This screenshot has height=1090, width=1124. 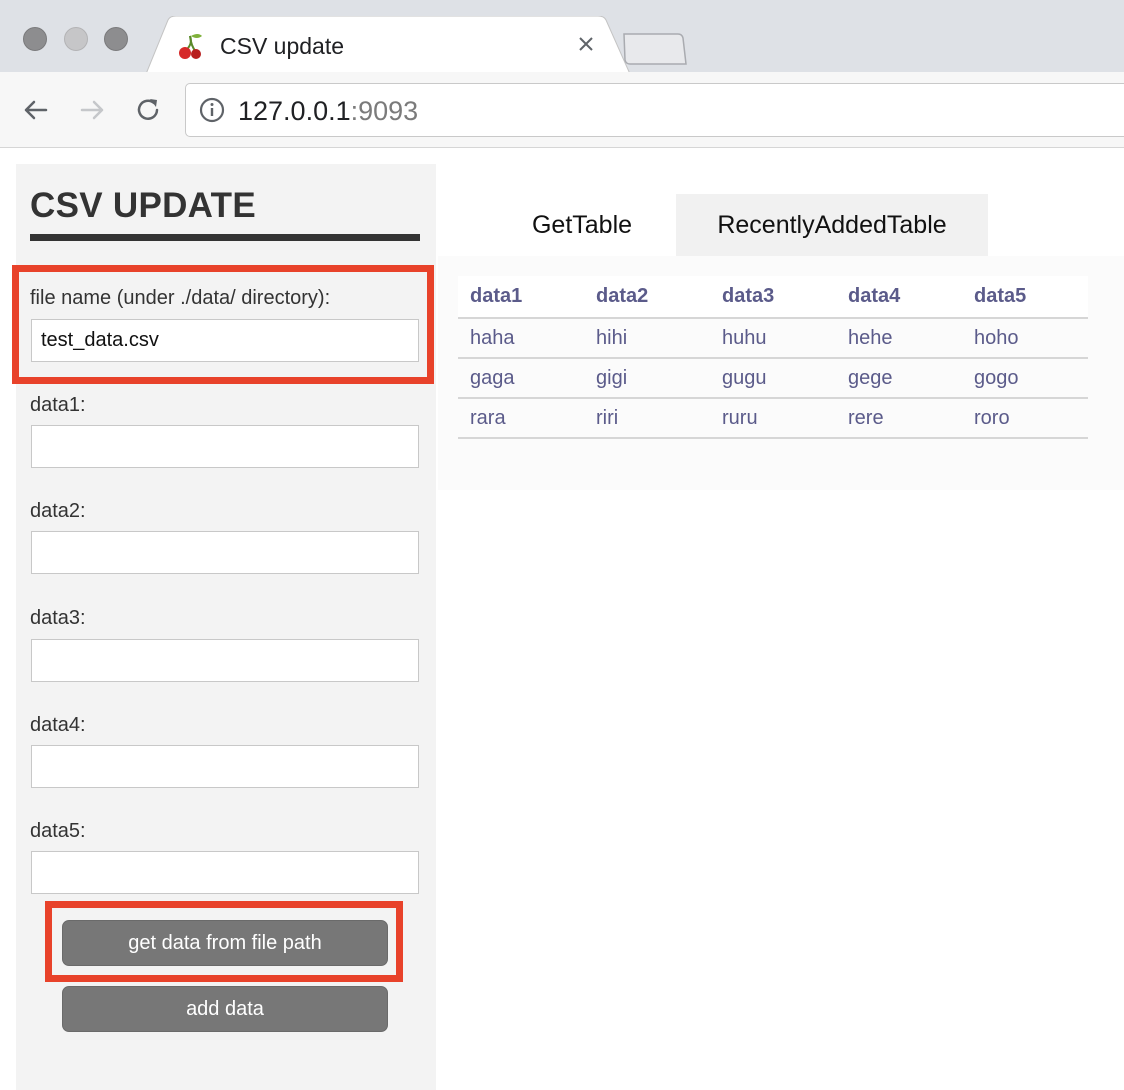 I want to click on table-row: gaga gigi gugu gege gogo, so click(x=773, y=378).